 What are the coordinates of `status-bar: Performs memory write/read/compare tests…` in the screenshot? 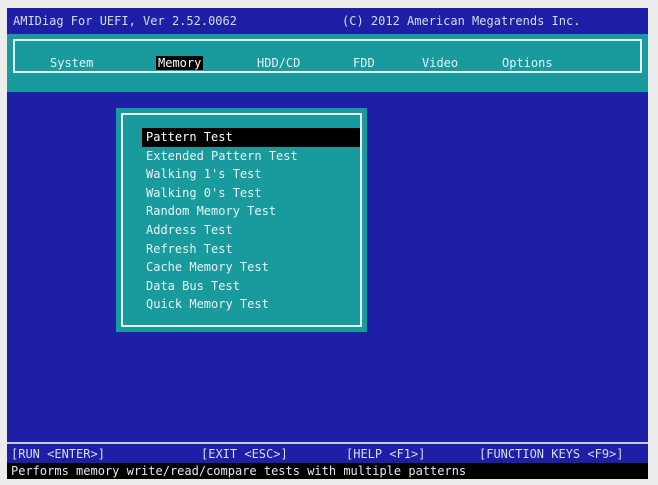 It's located at (327, 471).